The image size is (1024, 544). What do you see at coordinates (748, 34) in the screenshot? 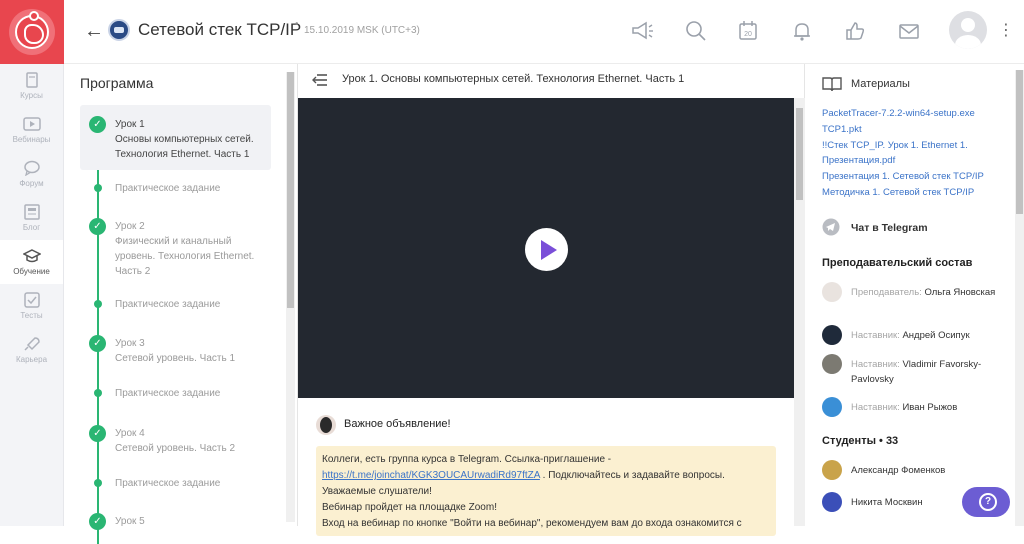
I see `calendar-day: 20` at bounding box center [748, 34].